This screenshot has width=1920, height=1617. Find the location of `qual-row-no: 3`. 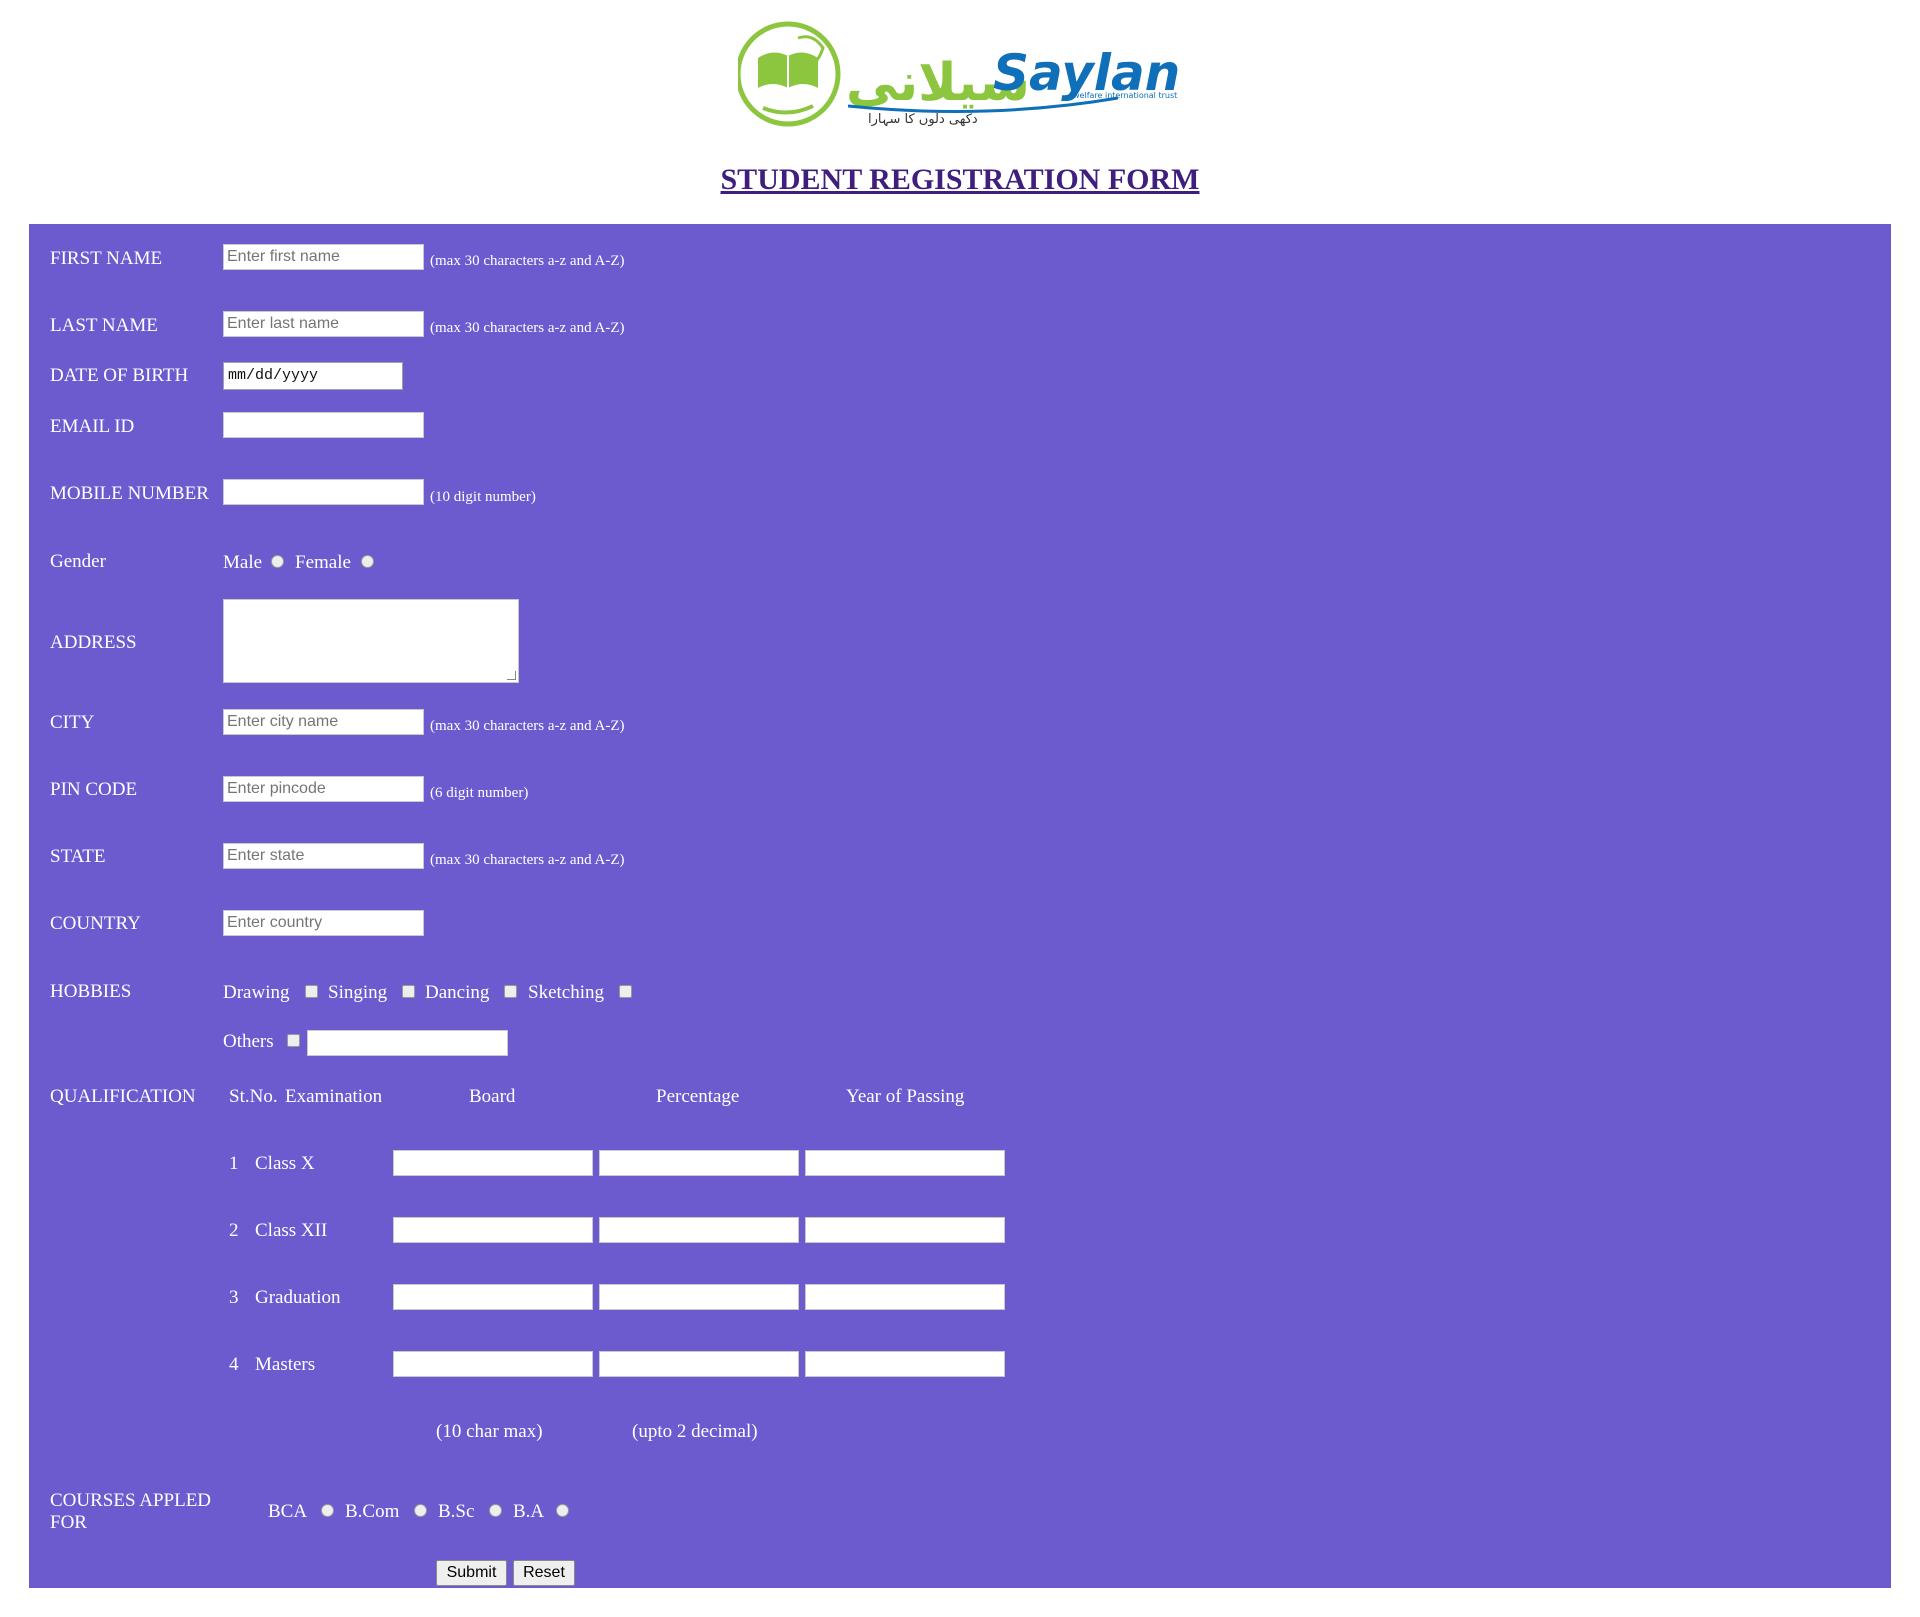

qual-row-no: 3 is located at coordinates (234, 1297).